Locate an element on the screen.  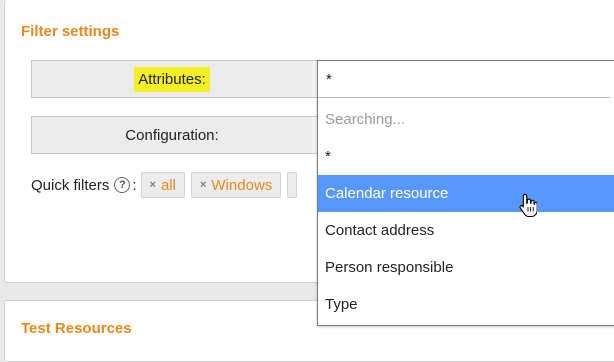
configuration-label: Configuration: is located at coordinates (172, 135).